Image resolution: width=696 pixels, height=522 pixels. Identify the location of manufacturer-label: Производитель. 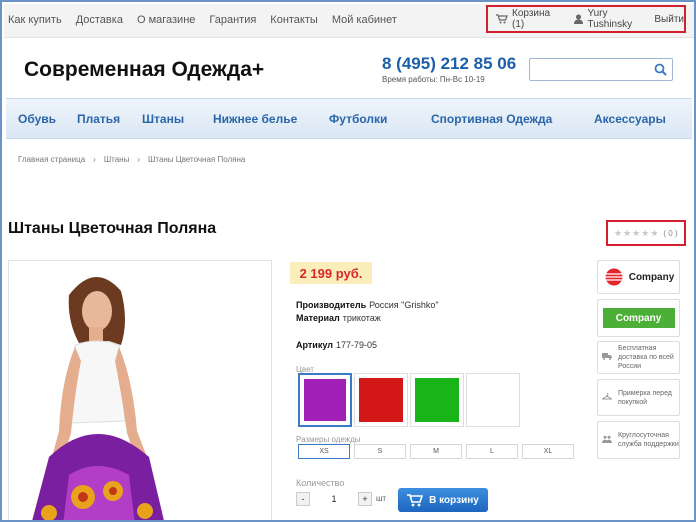
(331, 305).